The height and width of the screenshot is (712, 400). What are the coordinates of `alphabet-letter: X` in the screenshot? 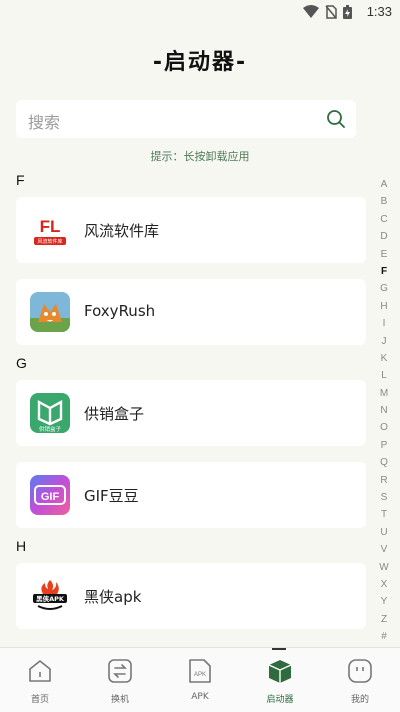 It's located at (384, 584).